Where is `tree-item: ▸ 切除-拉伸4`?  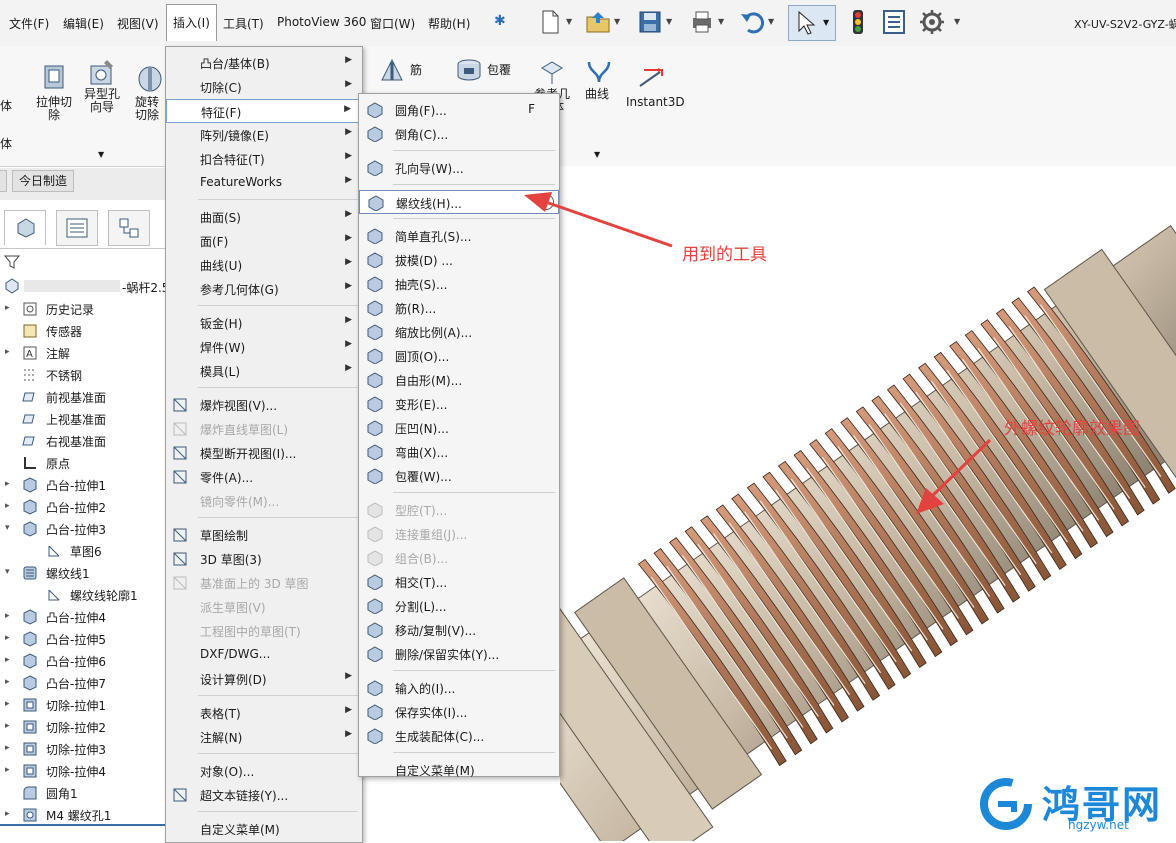
tree-item: ▸ 切除-拉伸4 is located at coordinates (82, 771).